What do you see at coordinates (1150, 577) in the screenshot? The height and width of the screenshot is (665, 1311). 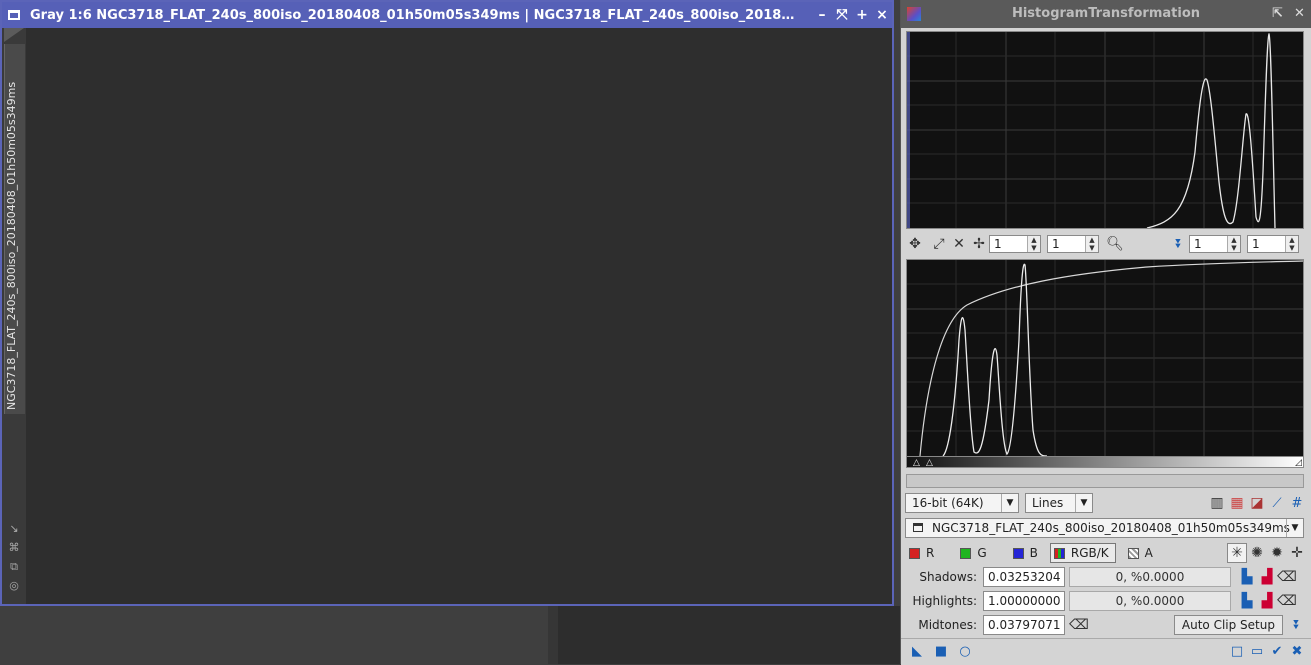 I see `shadows-clipping-readout: 0, %0.0000` at bounding box center [1150, 577].